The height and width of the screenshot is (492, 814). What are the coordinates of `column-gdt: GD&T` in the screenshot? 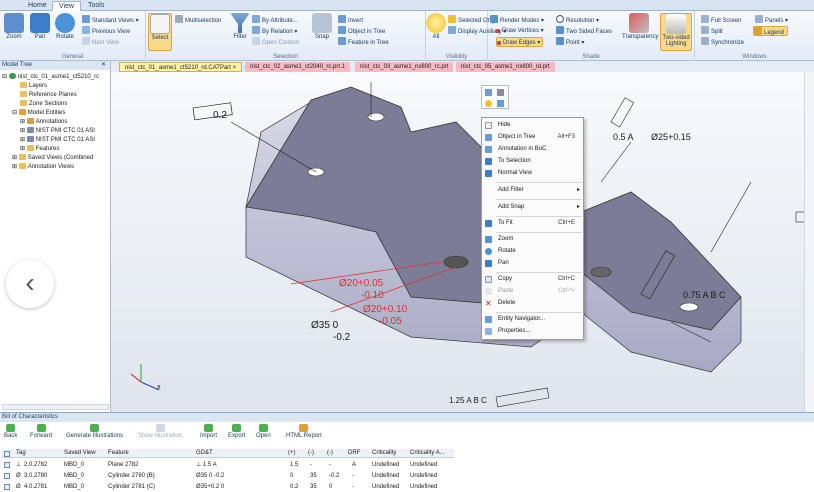 It's located at (204, 453).